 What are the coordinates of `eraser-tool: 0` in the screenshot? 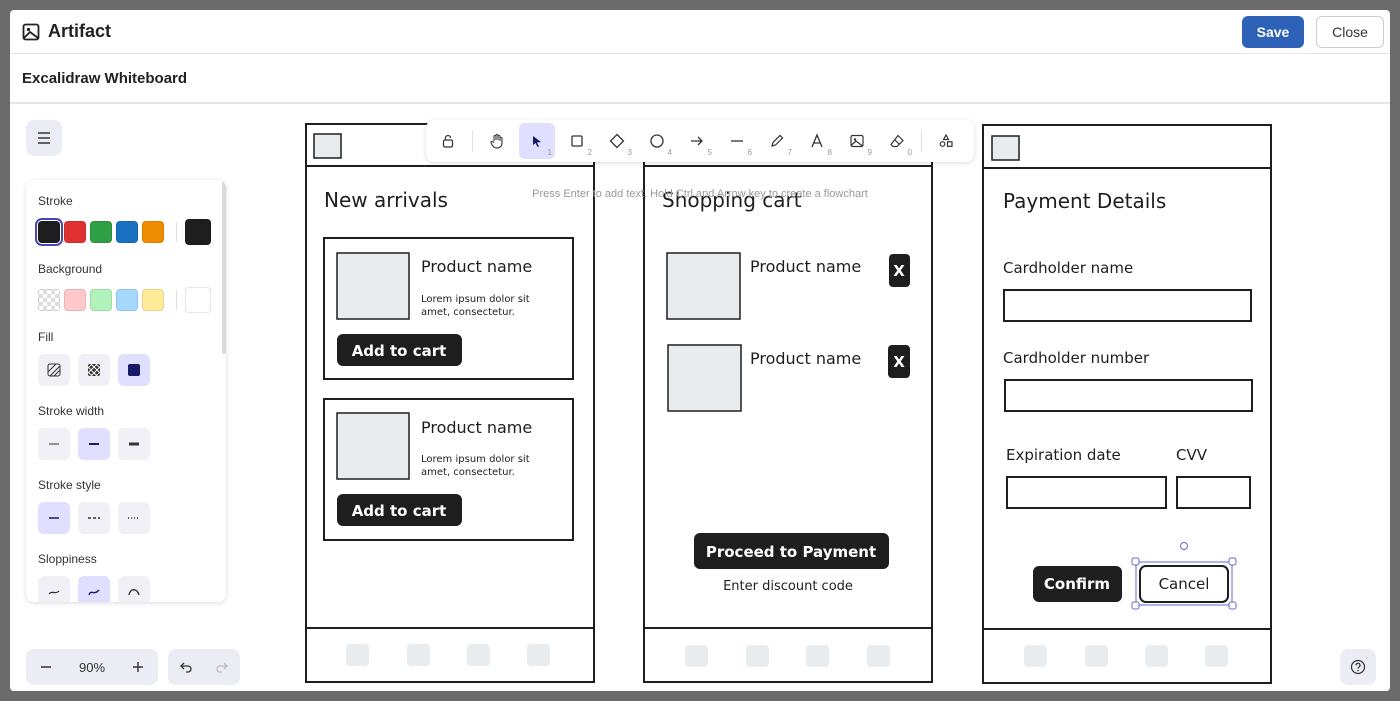 It's located at (897, 141).